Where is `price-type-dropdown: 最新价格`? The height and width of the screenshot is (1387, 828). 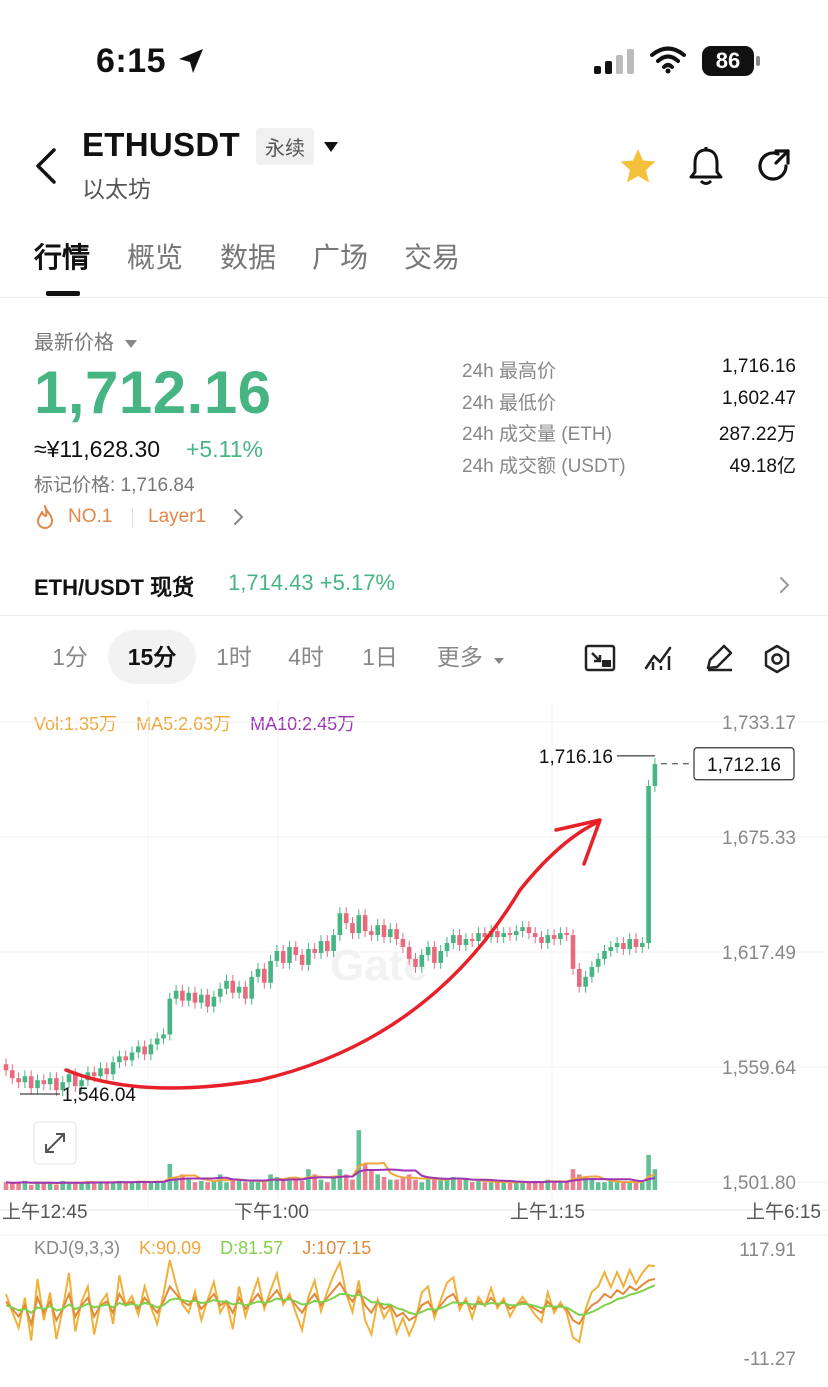 price-type-dropdown: 最新价格 is located at coordinates (86, 340).